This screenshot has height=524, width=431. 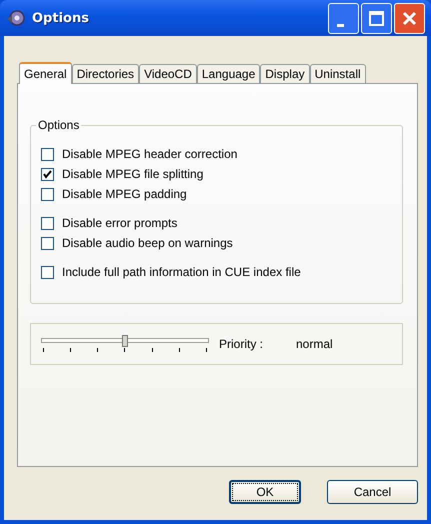 What do you see at coordinates (314, 344) in the screenshot?
I see `priority-value: normal` at bounding box center [314, 344].